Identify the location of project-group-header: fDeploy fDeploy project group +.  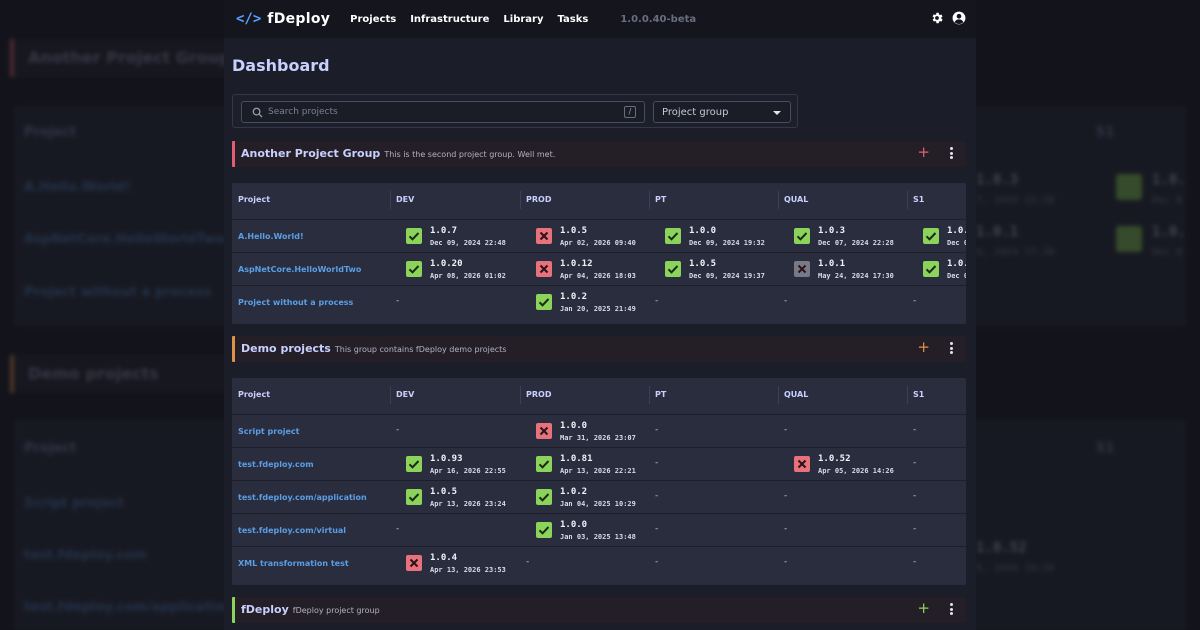
(599, 610).